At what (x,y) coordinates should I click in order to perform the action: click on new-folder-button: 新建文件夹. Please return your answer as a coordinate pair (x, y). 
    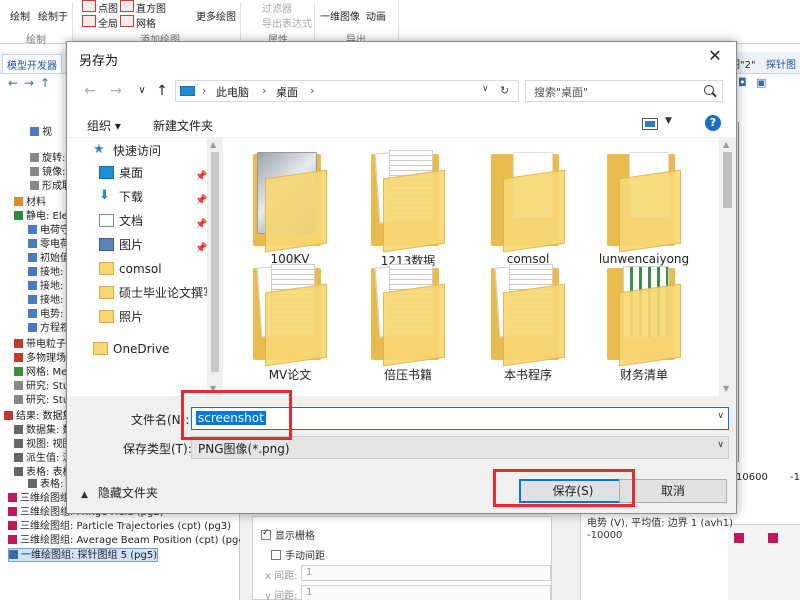
    Looking at the image, I should click on (183, 125).